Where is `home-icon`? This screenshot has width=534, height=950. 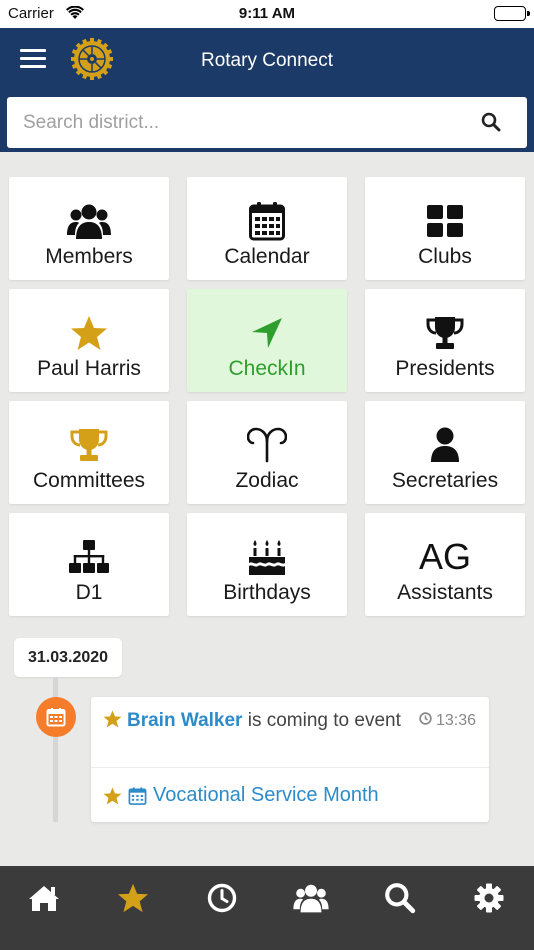 home-icon is located at coordinates (44, 900).